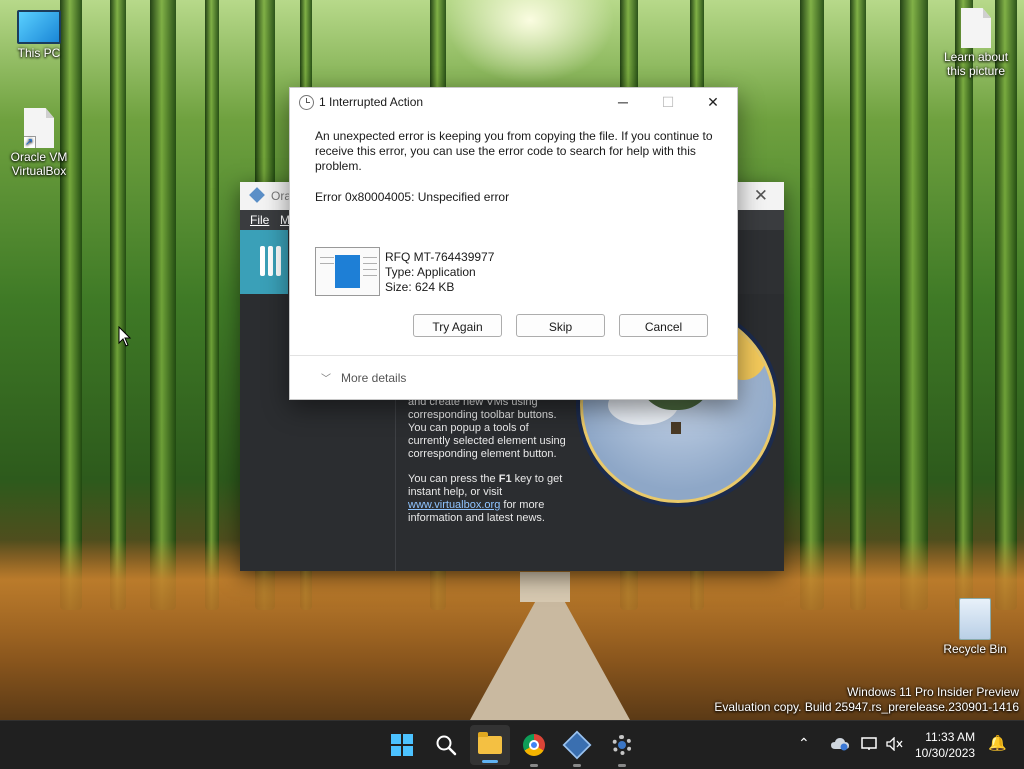  What do you see at coordinates (895, 745) in the screenshot?
I see `volume-muted-icon` at bounding box center [895, 745].